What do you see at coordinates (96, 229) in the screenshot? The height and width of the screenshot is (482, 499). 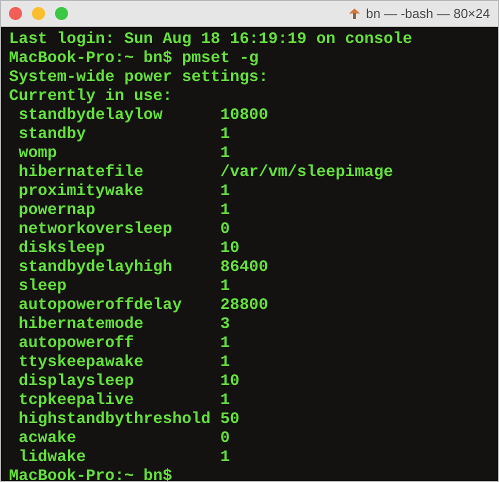 I see `setting-name: networkoversleep` at bounding box center [96, 229].